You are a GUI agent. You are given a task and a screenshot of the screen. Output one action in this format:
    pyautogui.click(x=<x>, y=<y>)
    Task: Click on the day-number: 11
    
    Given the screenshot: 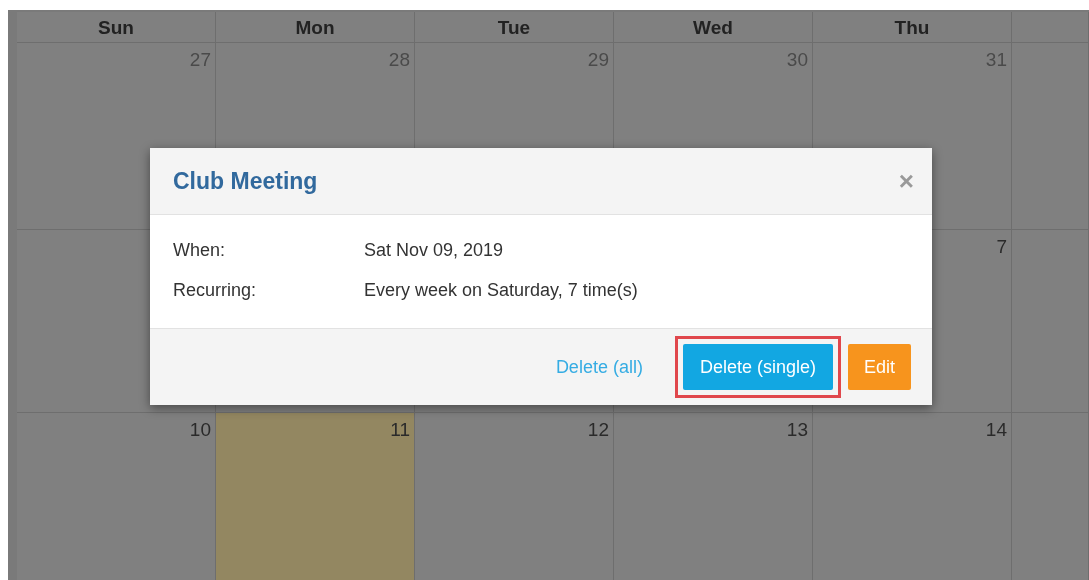 What is the action you would take?
    pyautogui.click(x=400, y=430)
    